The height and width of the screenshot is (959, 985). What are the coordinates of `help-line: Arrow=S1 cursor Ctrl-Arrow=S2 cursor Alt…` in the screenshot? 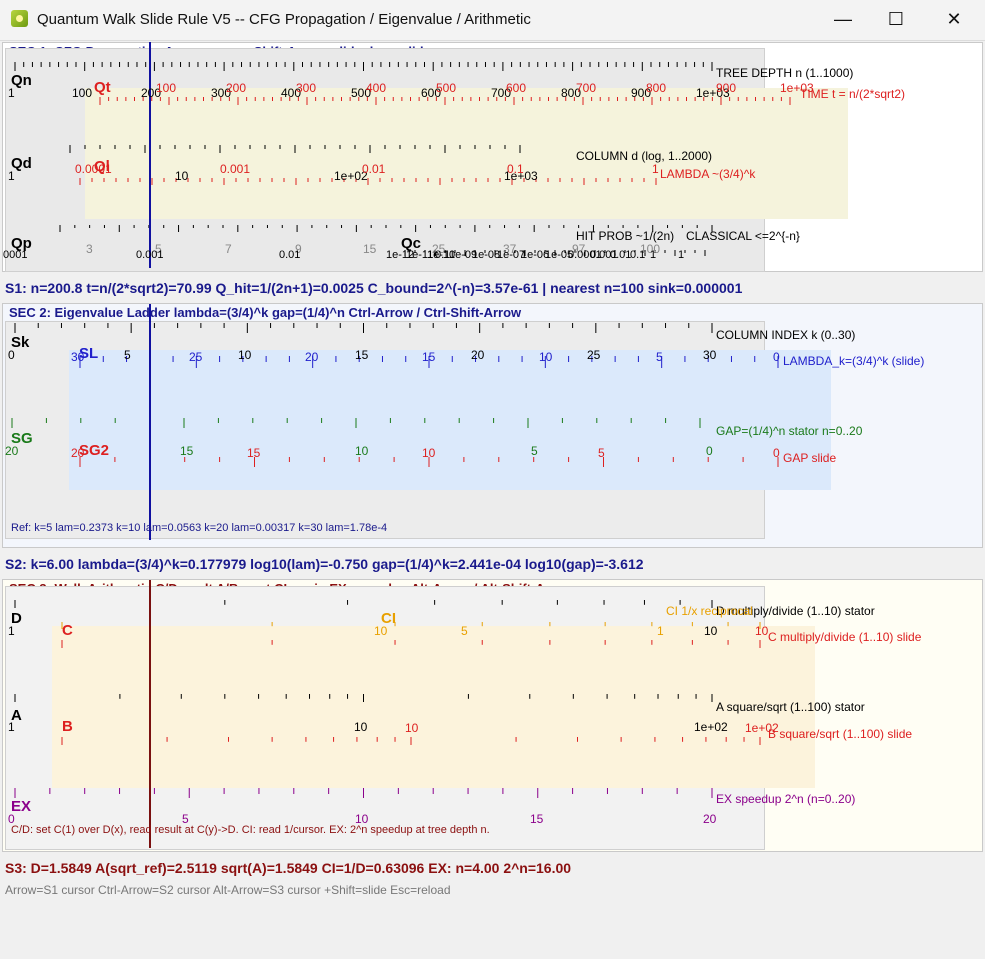 It's located at (228, 890).